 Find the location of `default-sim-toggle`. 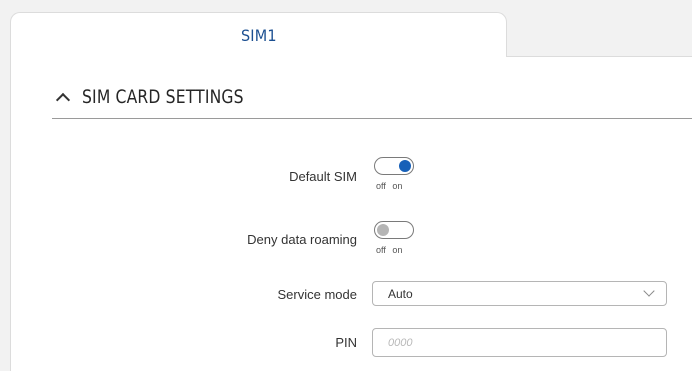

default-sim-toggle is located at coordinates (394, 166).